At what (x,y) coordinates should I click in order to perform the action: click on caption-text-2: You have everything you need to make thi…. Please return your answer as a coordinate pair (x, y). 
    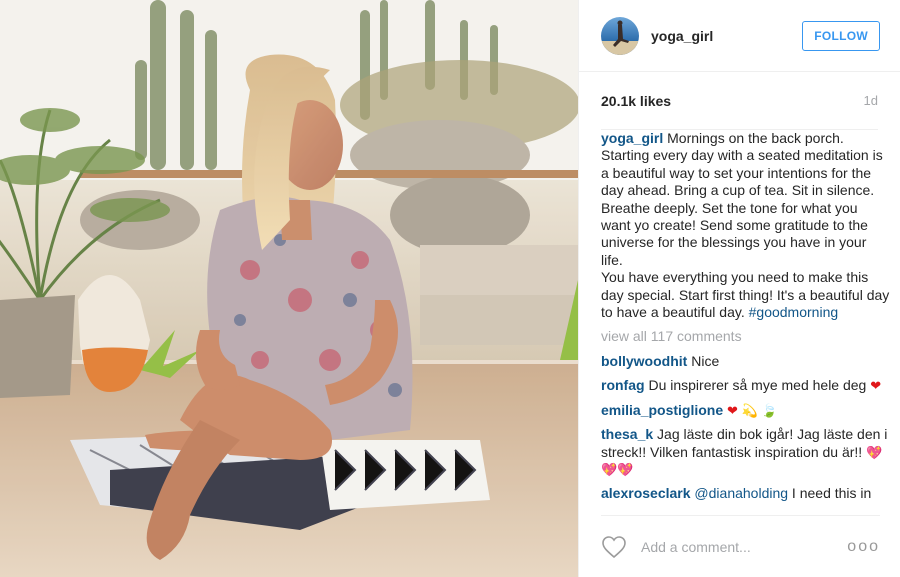
    Looking at the image, I should click on (745, 295).